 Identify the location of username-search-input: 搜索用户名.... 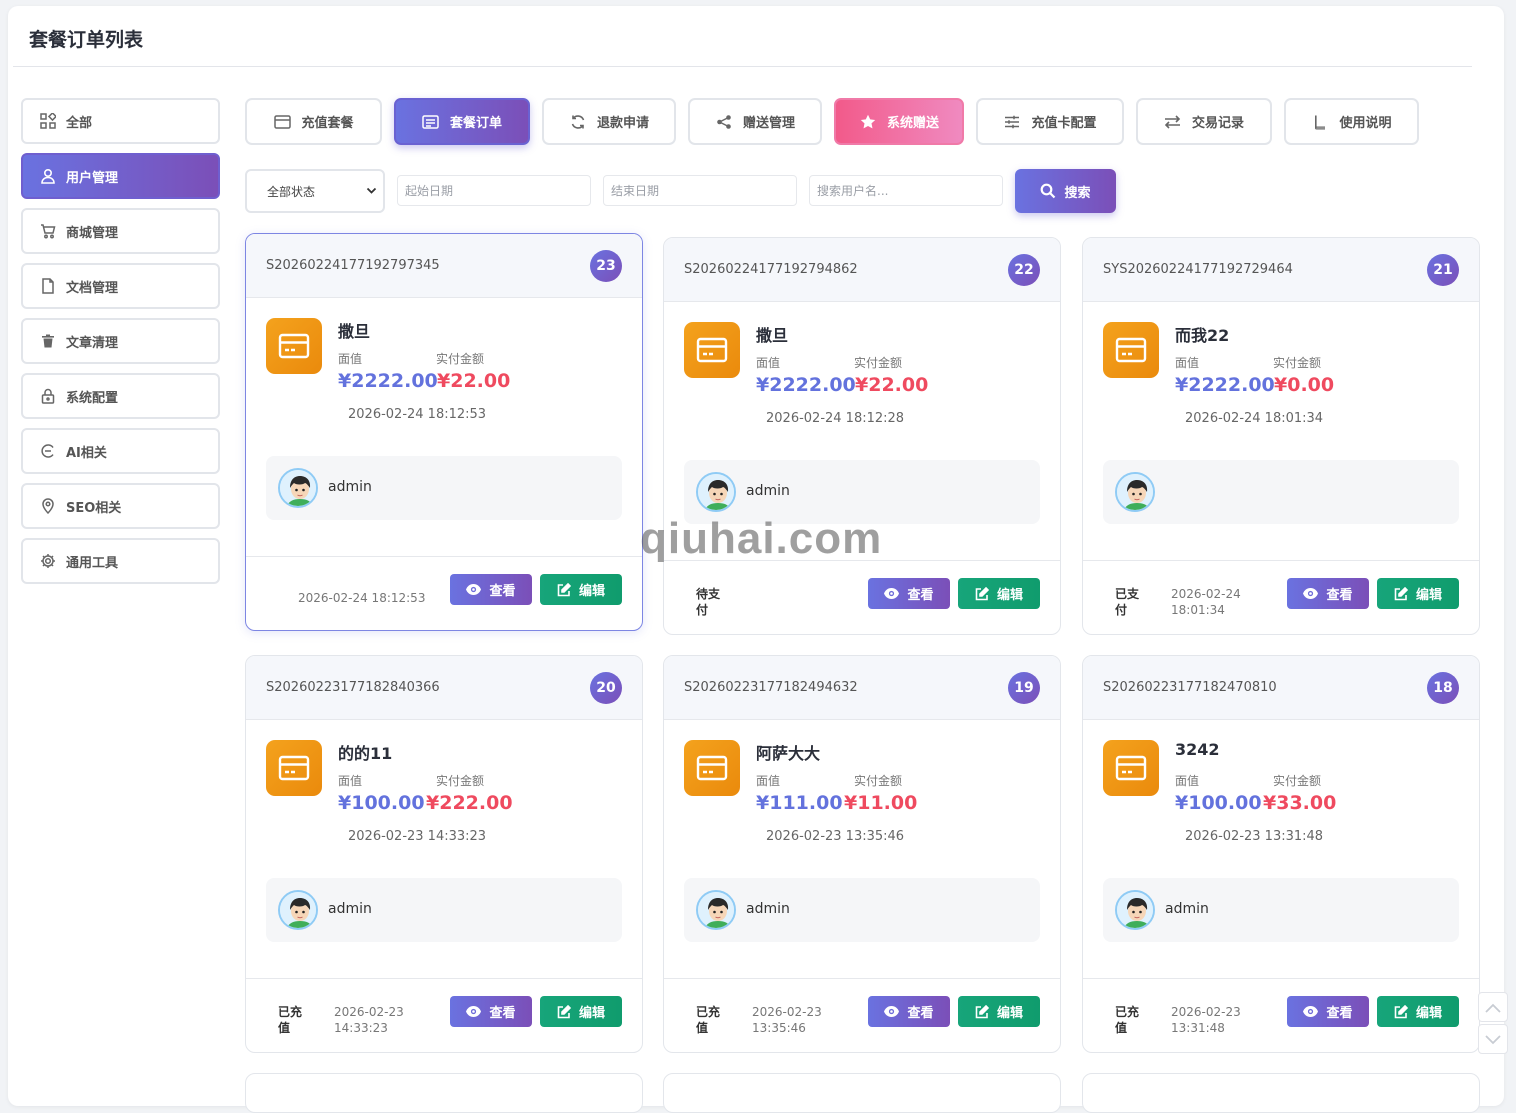
(906, 190).